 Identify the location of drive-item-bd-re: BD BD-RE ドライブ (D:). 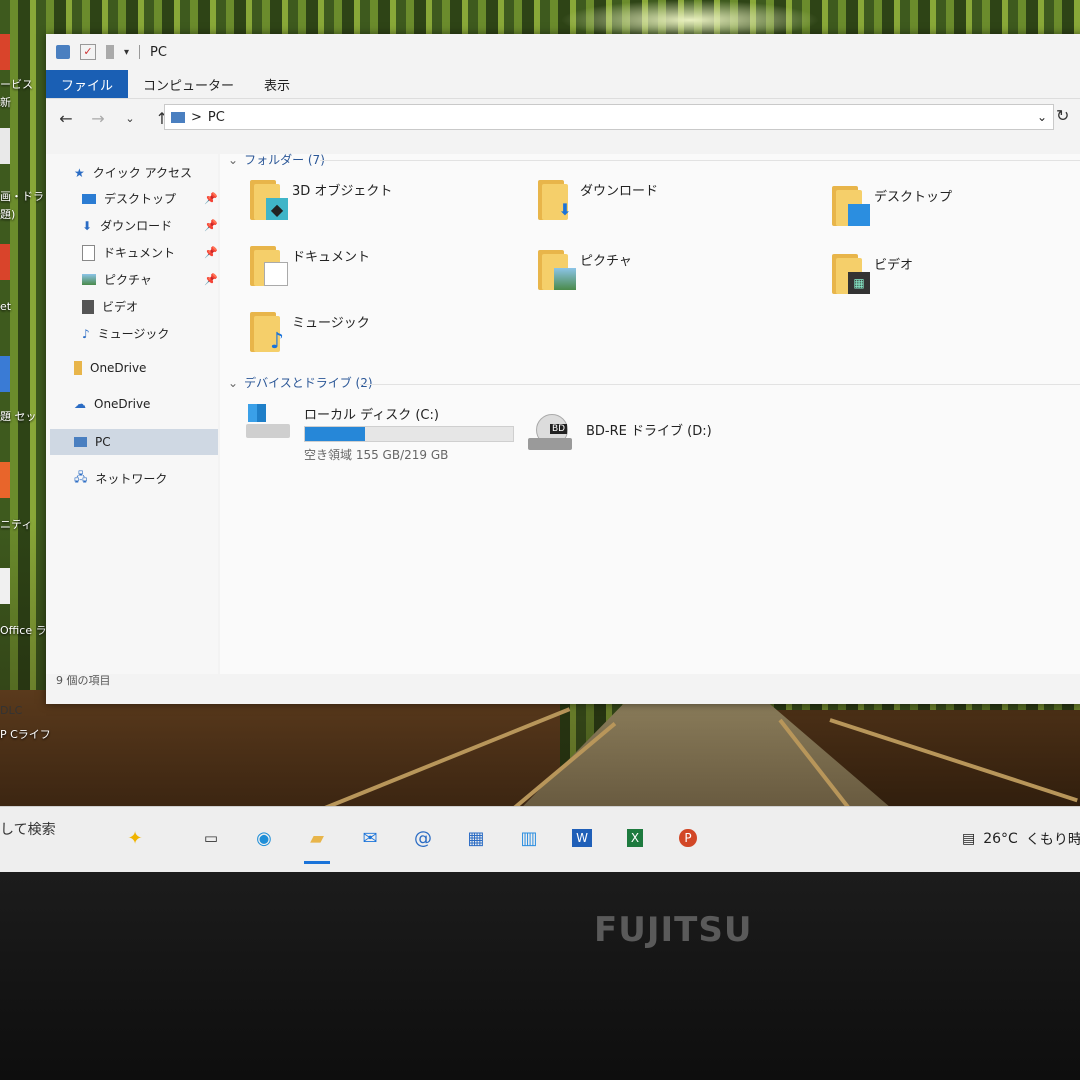
(620, 432).